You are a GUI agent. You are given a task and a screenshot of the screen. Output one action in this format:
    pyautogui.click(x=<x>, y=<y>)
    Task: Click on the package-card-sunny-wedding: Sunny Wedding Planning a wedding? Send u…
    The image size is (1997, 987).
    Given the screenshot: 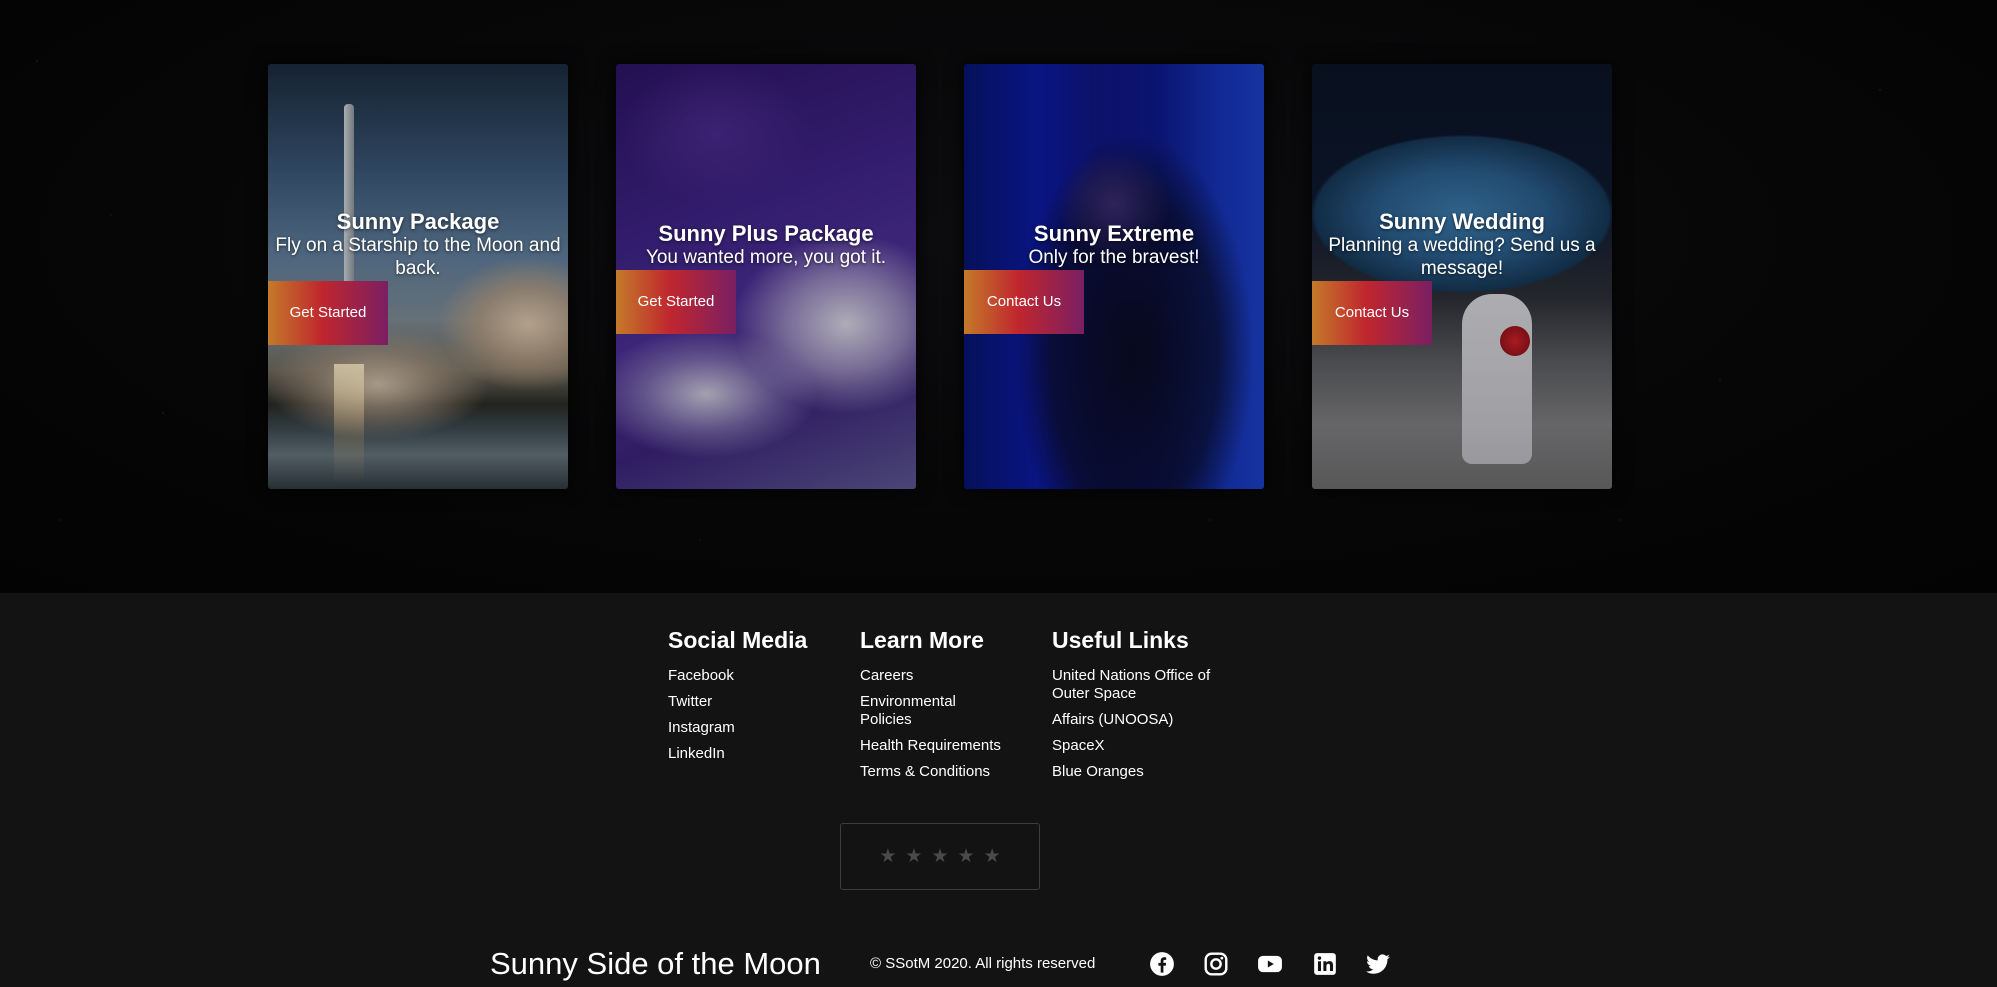 What is the action you would take?
    pyautogui.click(x=1462, y=276)
    